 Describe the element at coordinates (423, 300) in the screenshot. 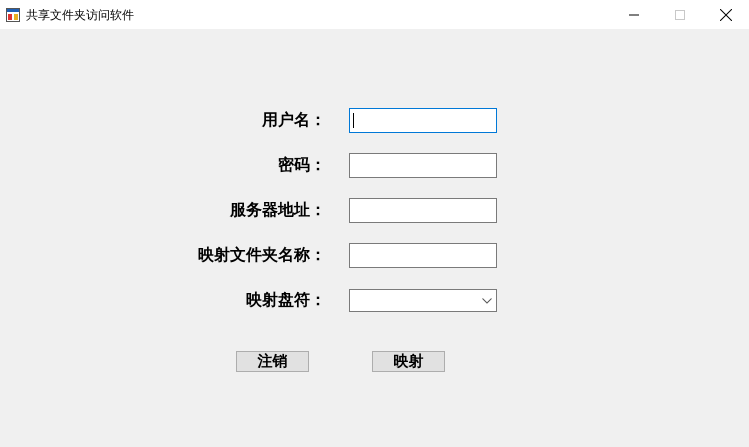

I see `drive-dropdown` at that location.